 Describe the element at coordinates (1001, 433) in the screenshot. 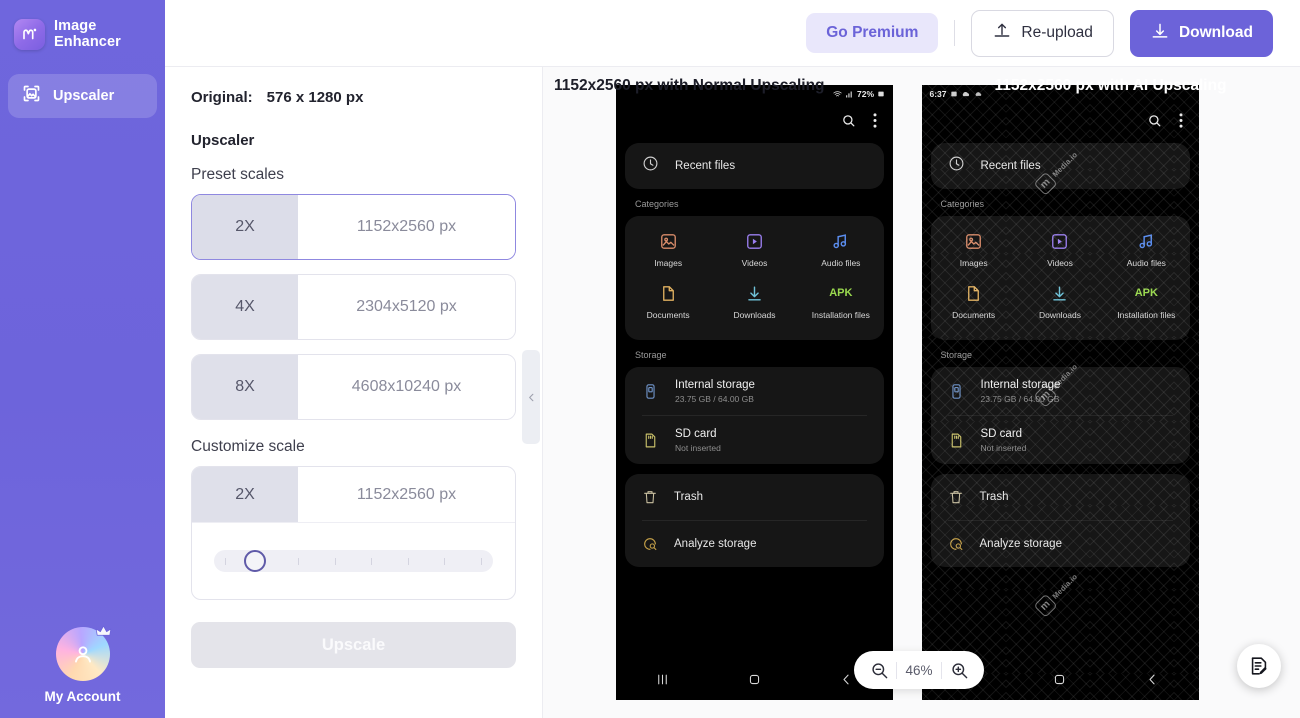

I see `storage-sdcard-name-ai: SD card` at that location.